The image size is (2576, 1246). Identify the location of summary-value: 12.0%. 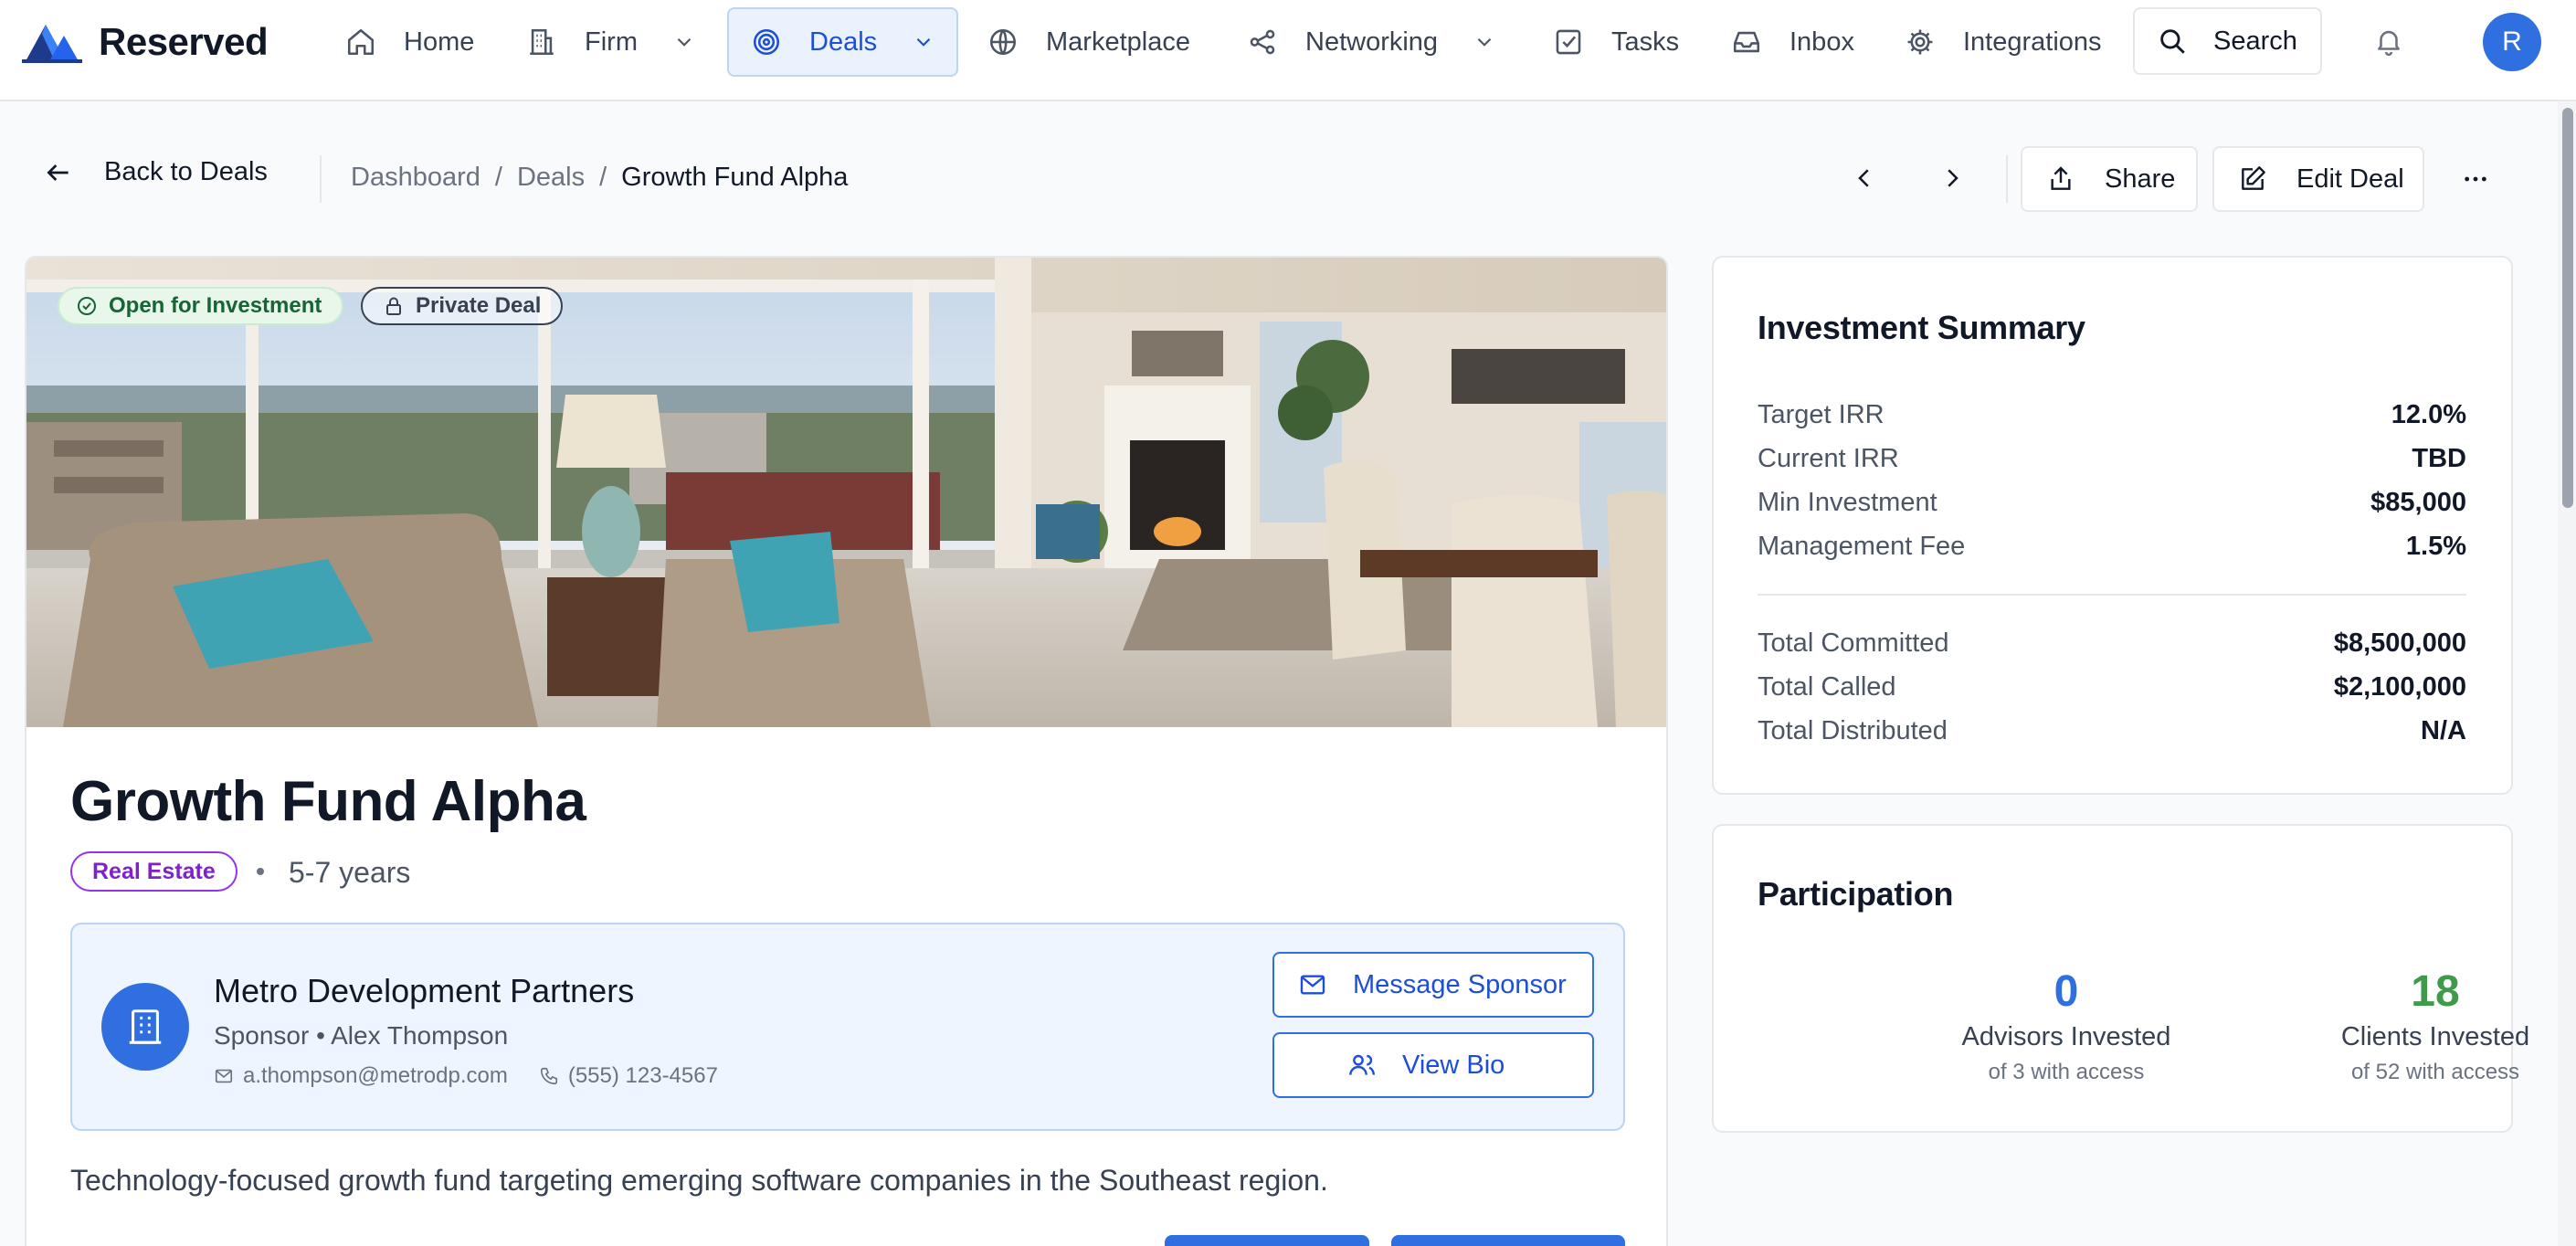
(2429, 415).